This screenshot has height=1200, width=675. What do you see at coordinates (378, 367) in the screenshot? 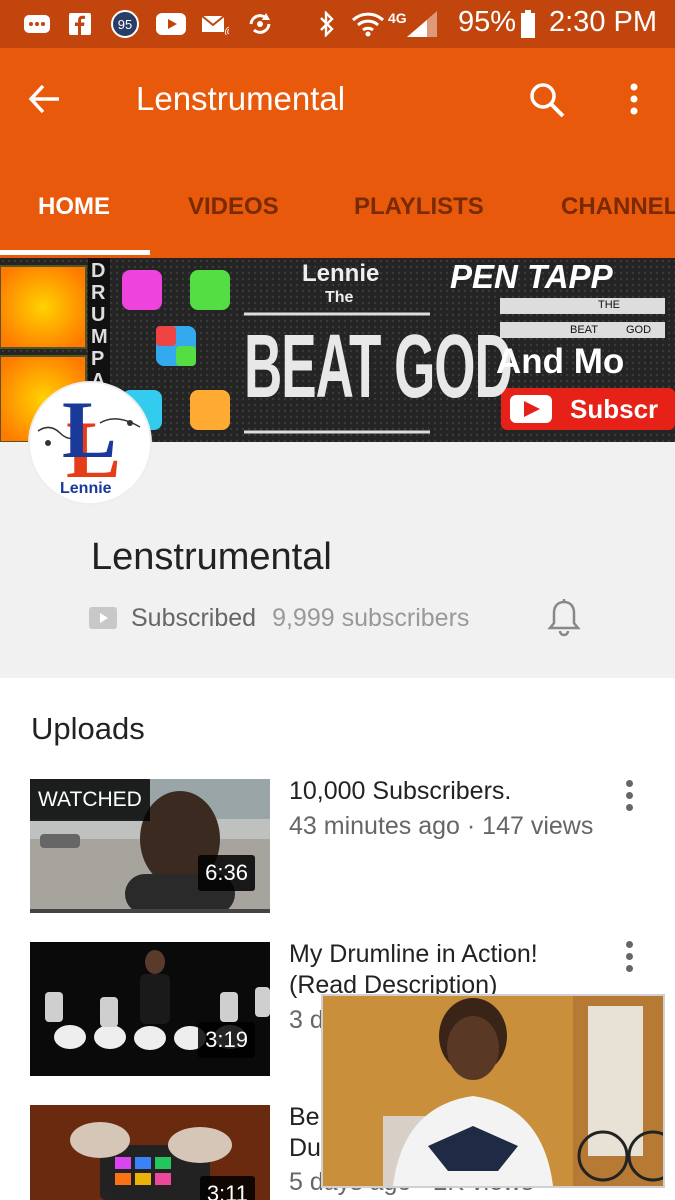
I see `banner-big-text: BEAT GOD` at bounding box center [378, 367].